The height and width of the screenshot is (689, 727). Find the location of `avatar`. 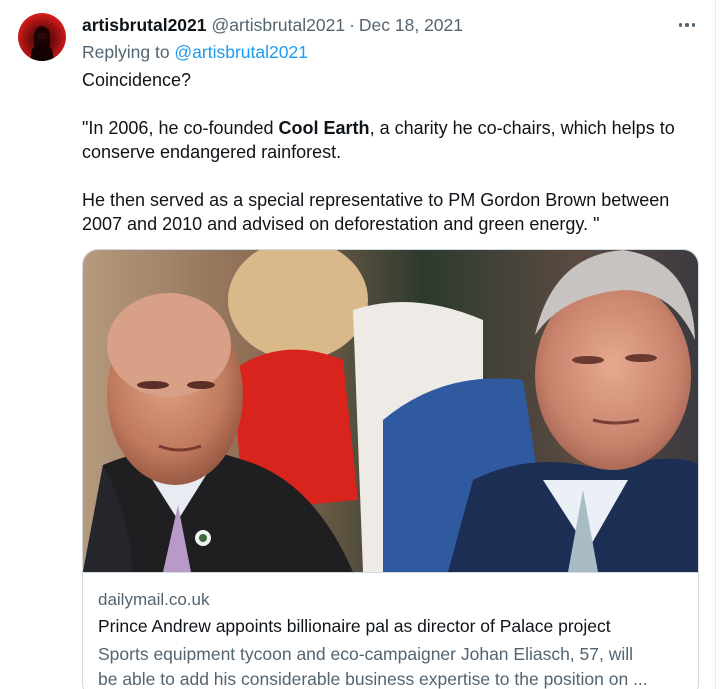

avatar is located at coordinates (42, 37).